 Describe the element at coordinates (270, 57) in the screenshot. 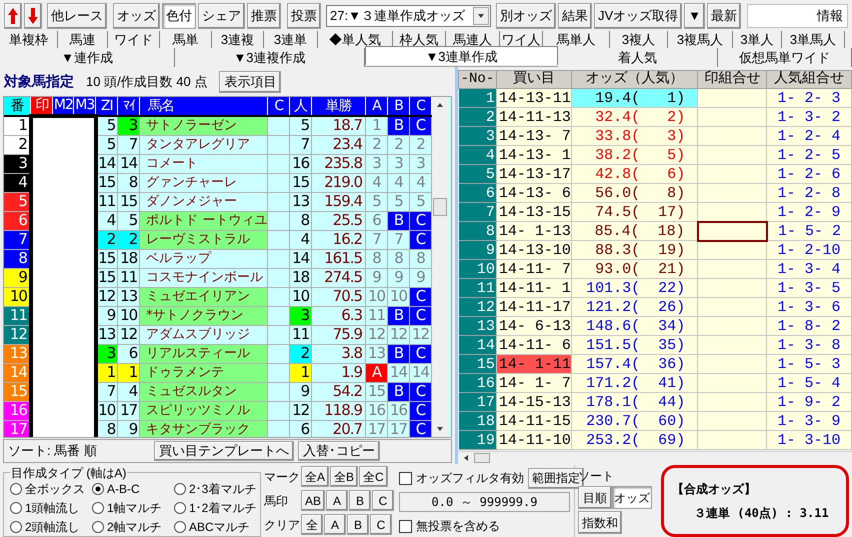

I see `create-tab: ▼3連複作成` at that location.